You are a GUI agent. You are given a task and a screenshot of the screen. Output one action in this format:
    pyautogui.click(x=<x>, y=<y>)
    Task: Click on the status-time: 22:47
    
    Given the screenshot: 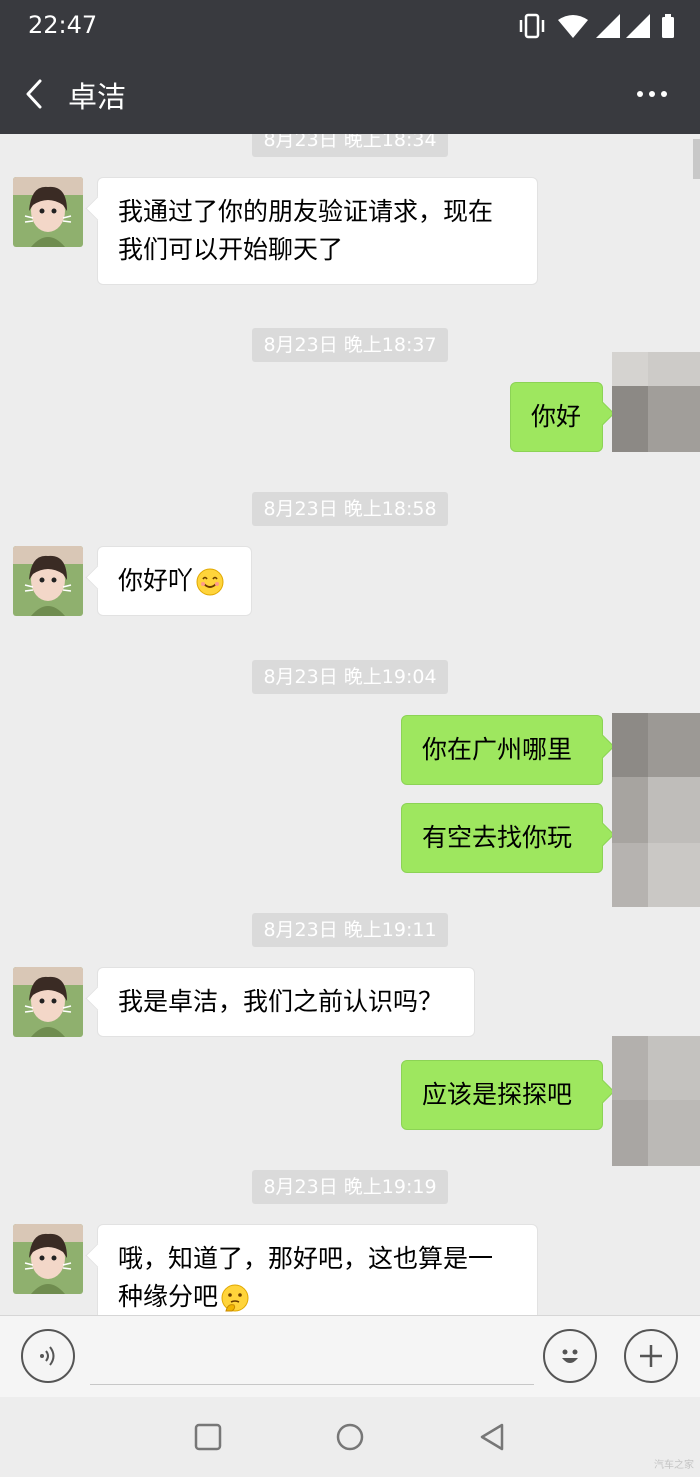 What is the action you would take?
    pyautogui.click(x=63, y=25)
    